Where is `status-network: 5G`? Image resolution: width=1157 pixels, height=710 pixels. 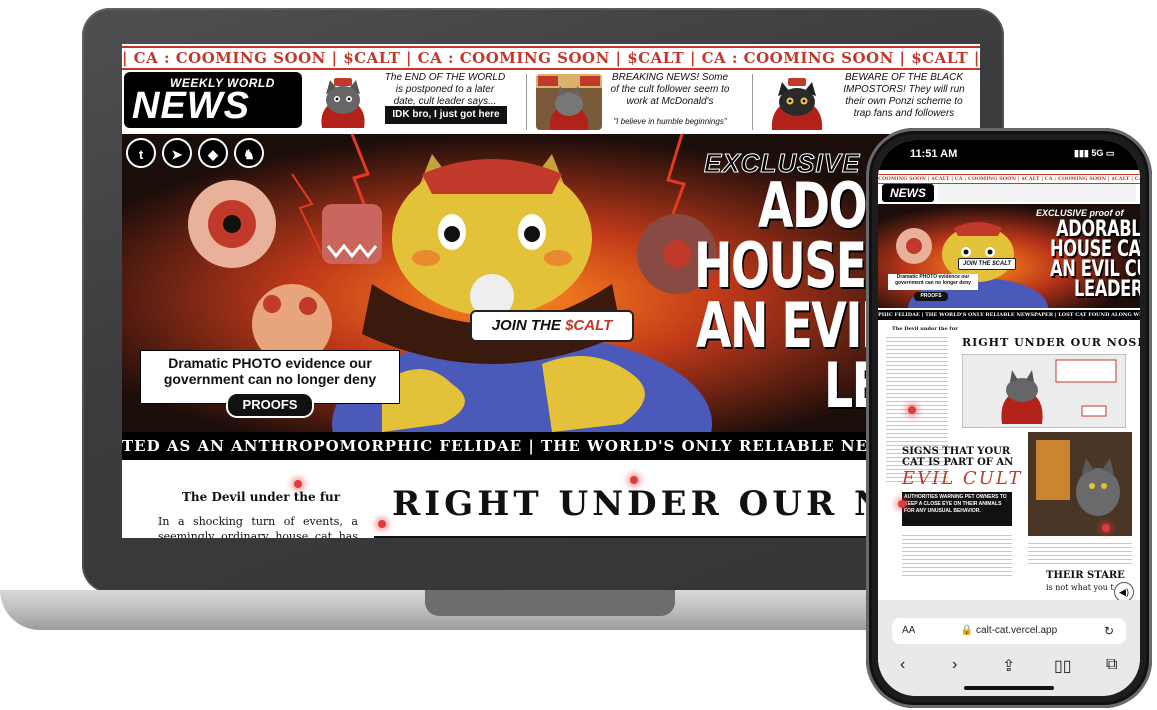 status-network: 5G is located at coordinates (1097, 153).